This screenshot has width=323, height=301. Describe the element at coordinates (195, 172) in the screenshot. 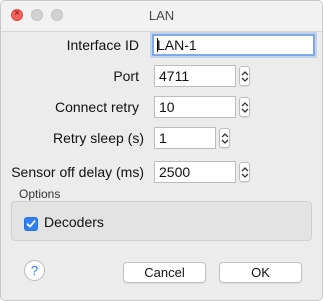

I see `sensor-off-delay-field: 2500` at that location.